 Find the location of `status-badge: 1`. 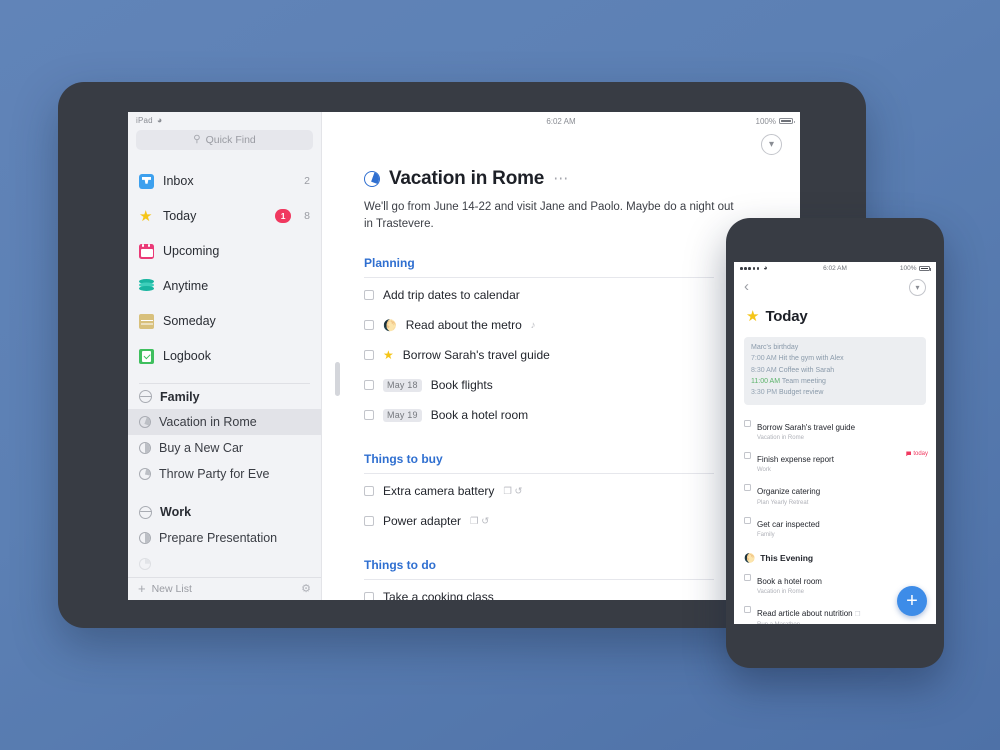

status-badge: 1 is located at coordinates (283, 216).